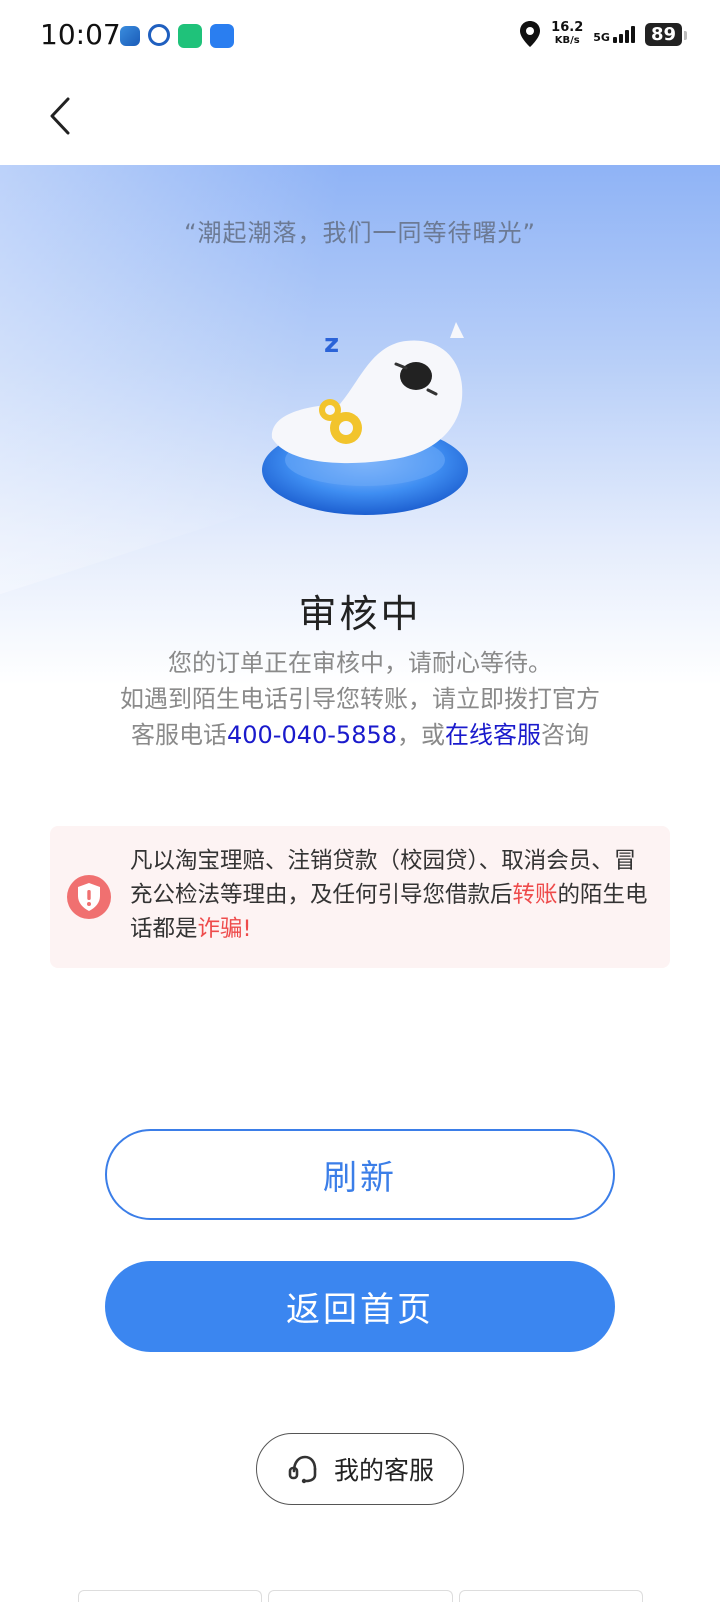 The width and height of the screenshot is (720, 1602). What do you see at coordinates (360, 663) in the screenshot?
I see `description-line: 您的订单正在审核中，请耐心等待。` at bounding box center [360, 663].